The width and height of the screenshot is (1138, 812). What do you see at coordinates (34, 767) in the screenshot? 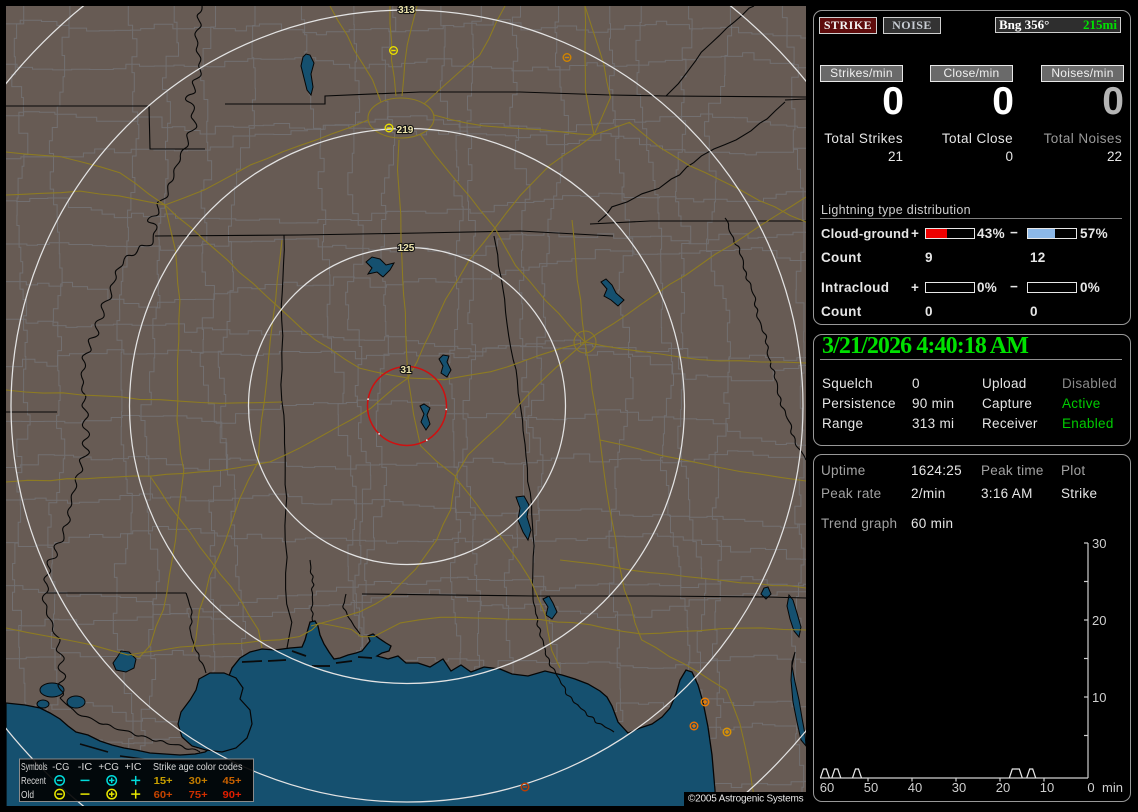
I see `svg-text: Symbols` at bounding box center [34, 767].